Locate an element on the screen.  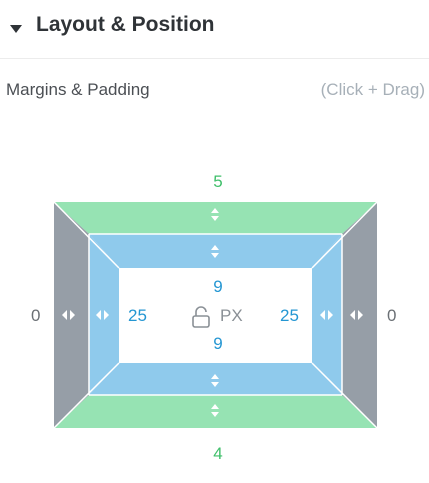
padding-top-handle is located at coordinates (215, 251).